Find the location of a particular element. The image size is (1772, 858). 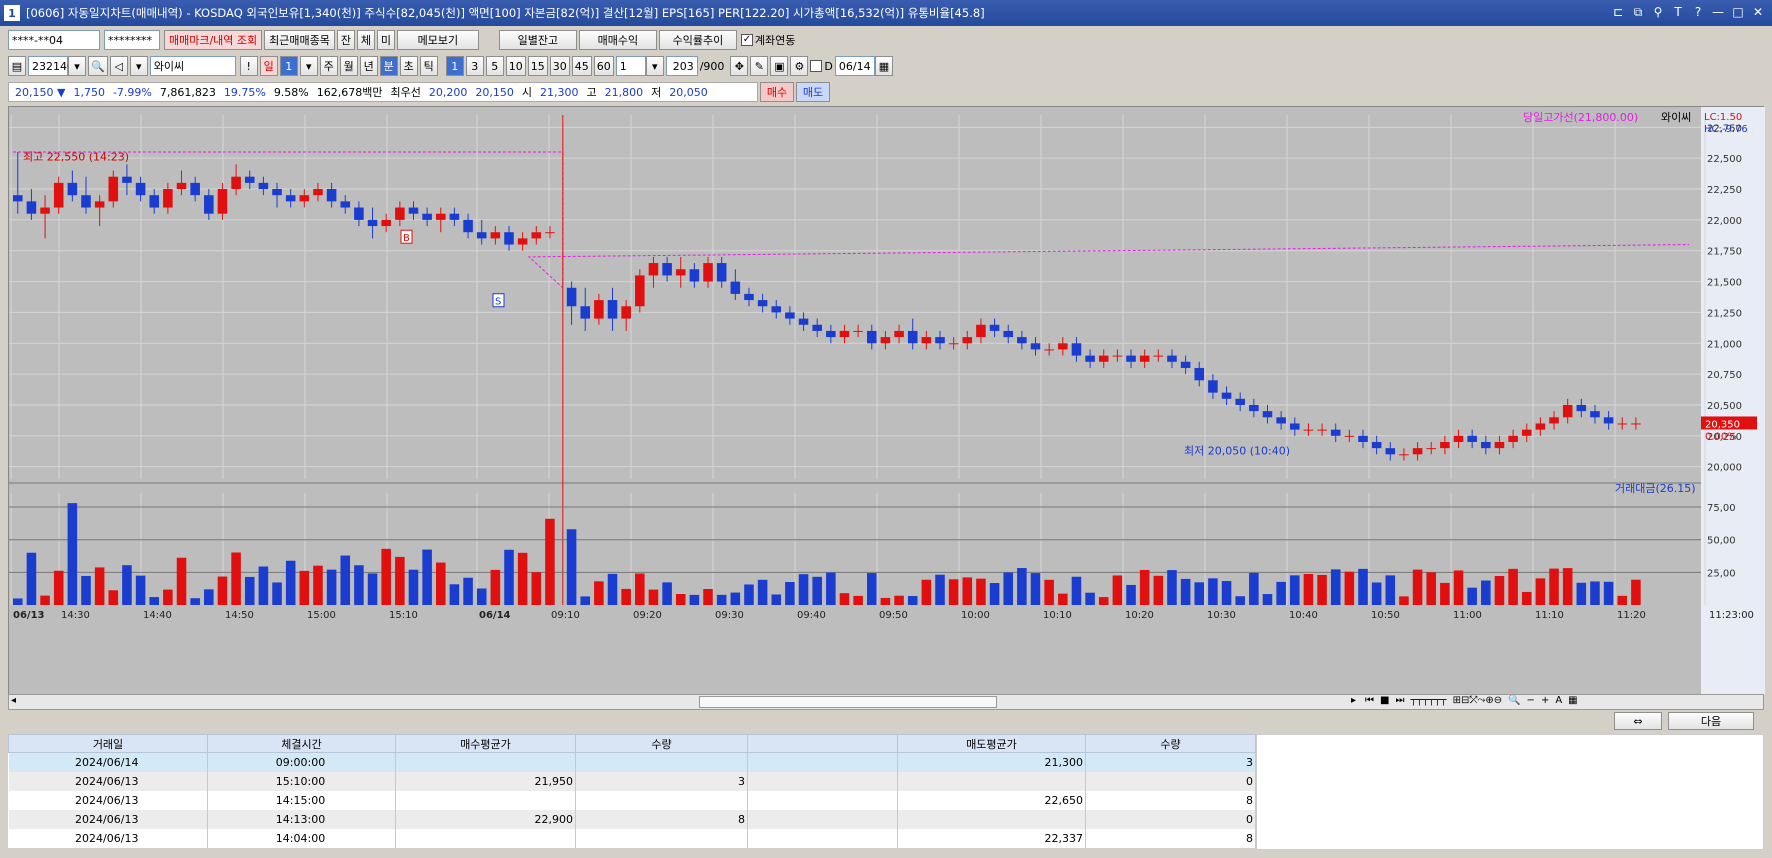

trade-profit-button: 매매수익 is located at coordinates (617, 40).